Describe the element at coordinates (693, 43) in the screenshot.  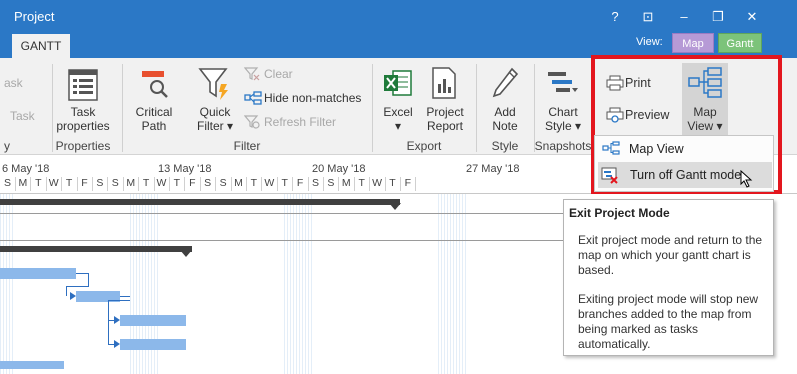
I see `view-map-button: Map` at that location.